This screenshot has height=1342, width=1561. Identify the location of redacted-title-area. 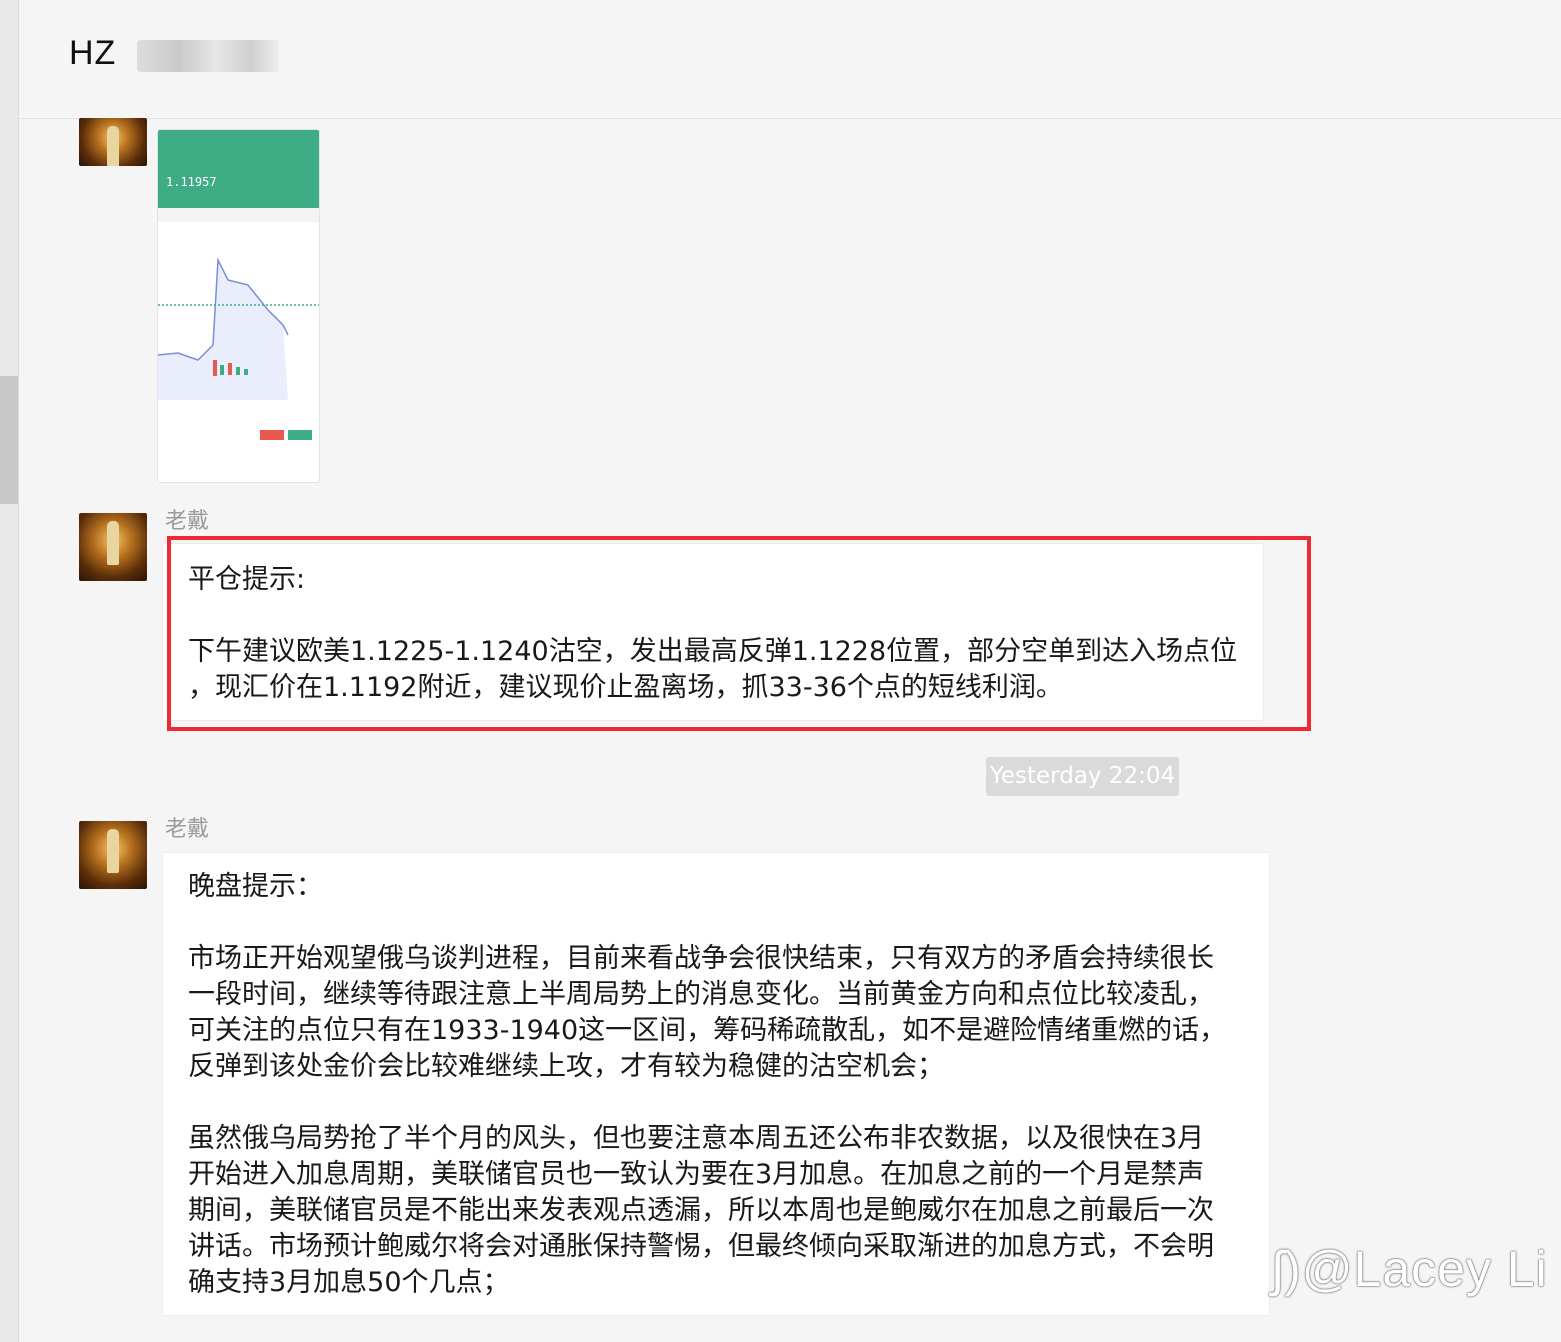
(208, 56).